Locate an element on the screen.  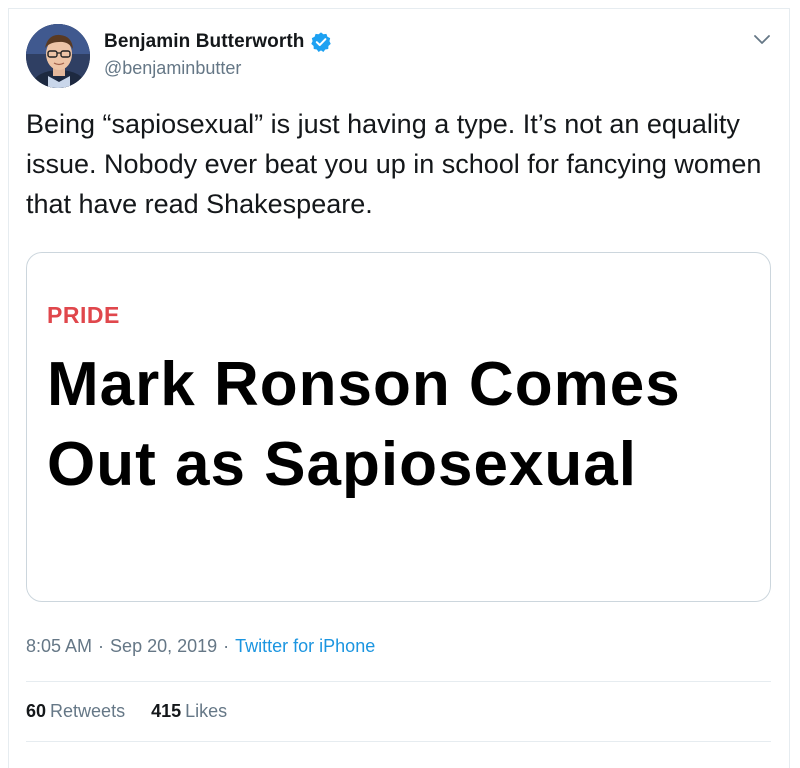
likes-count: 415 is located at coordinates (166, 711).